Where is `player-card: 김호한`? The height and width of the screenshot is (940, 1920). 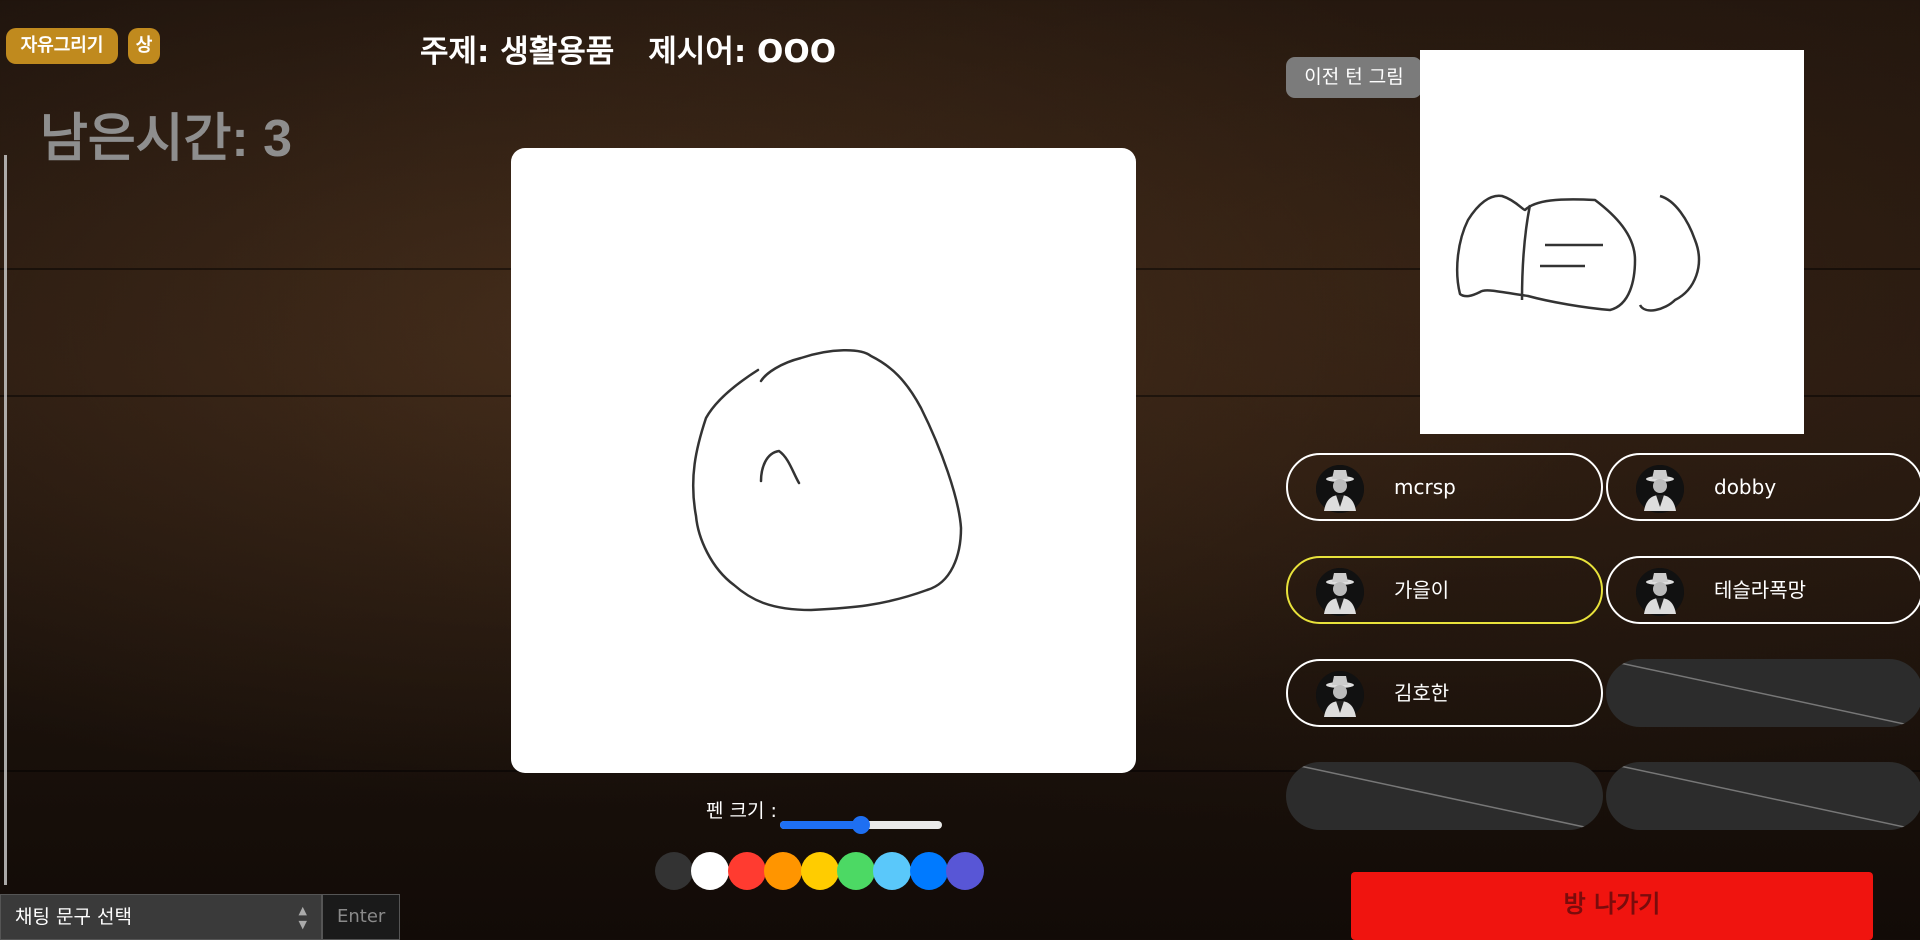
player-card: 김호한 is located at coordinates (1444, 693).